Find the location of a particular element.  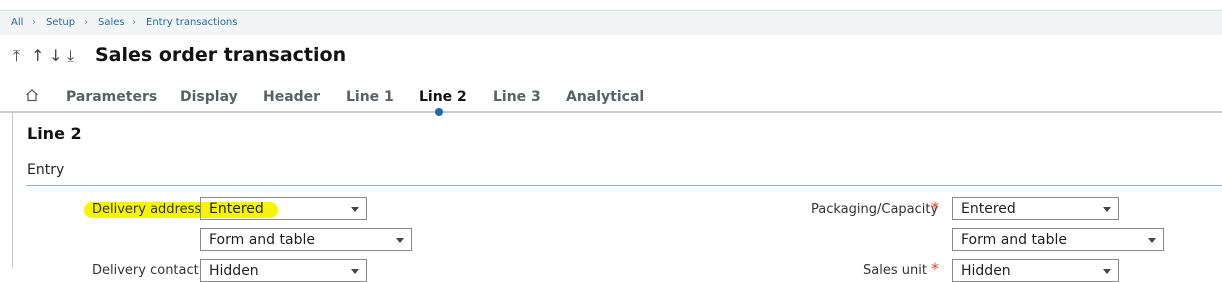

breadcrumb-sales: Sales is located at coordinates (111, 22).